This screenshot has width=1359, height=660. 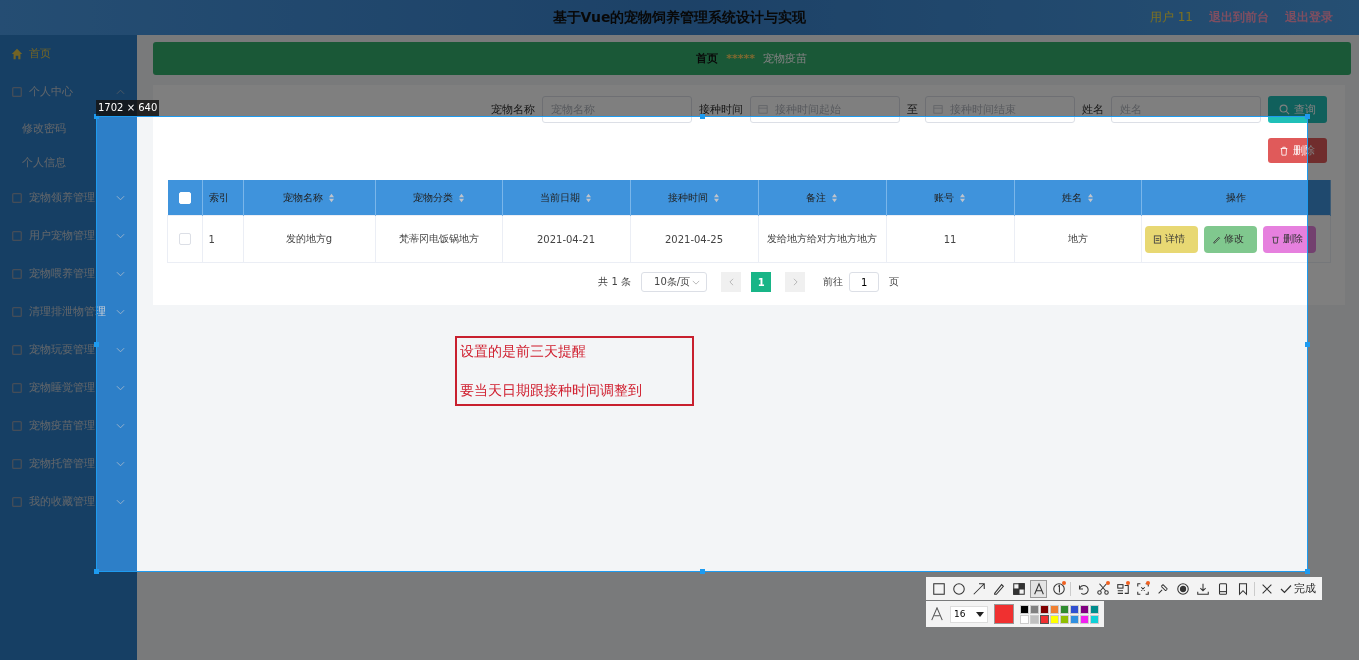 What do you see at coordinates (1230, 239) in the screenshot?
I see `edit-button: 修改` at bounding box center [1230, 239].